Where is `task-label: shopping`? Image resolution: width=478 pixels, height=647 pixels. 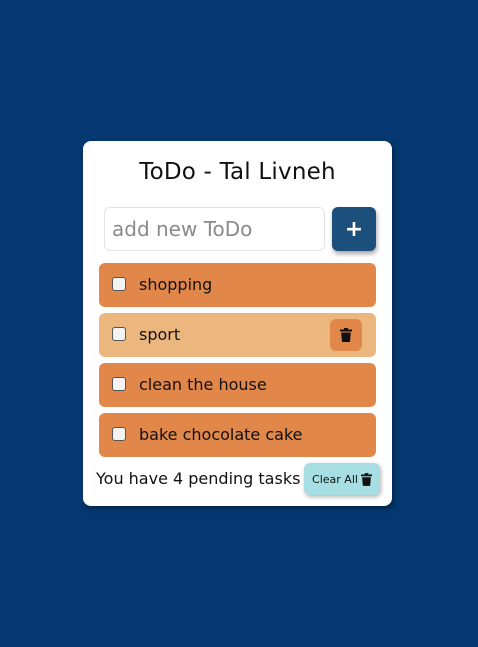 task-label: shopping is located at coordinates (176, 284).